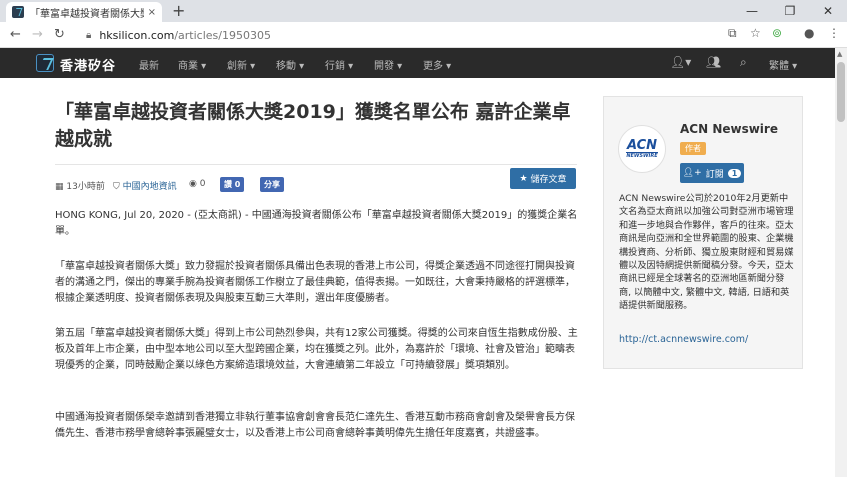  What do you see at coordinates (713, 62) in the screenshot?
I see `community-icon: 👥︎` at bounding box center [713, 62].